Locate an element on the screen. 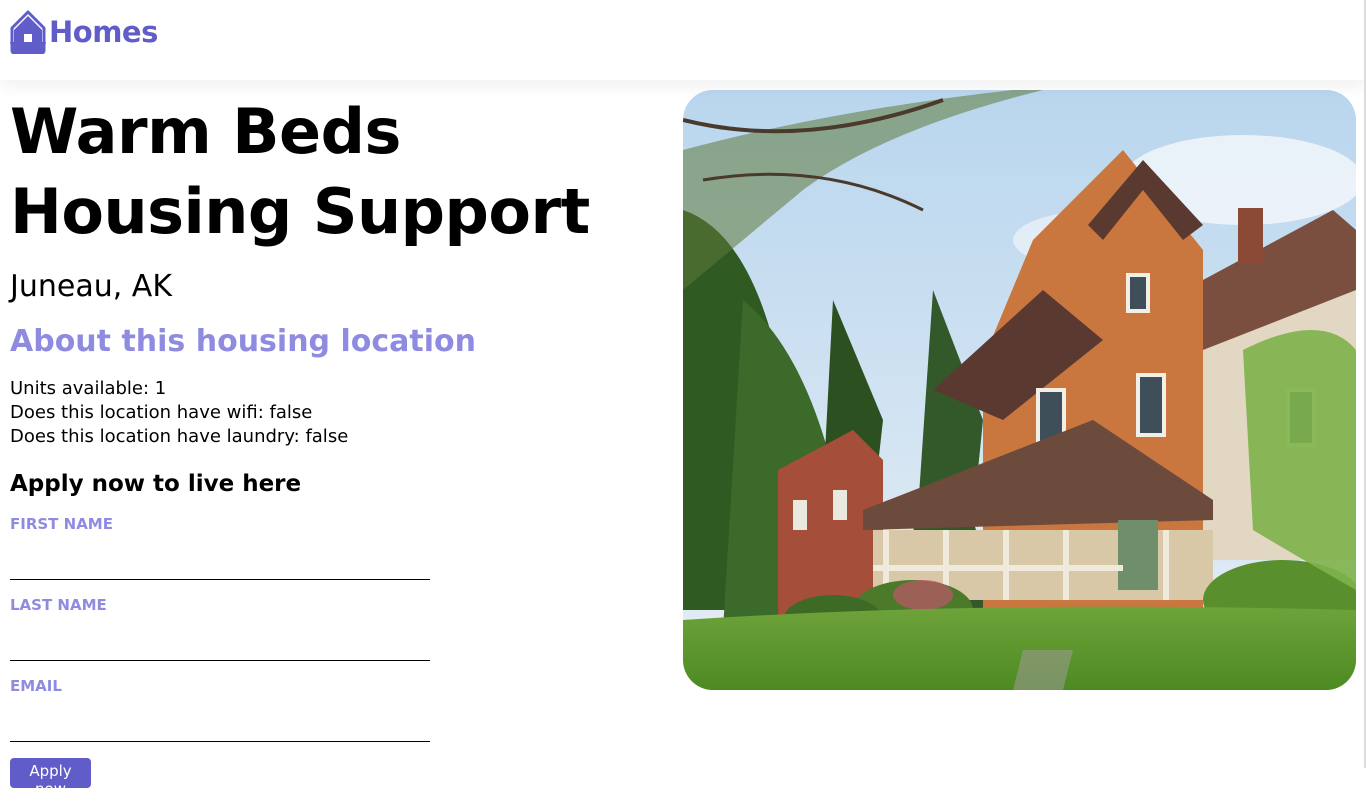  feature-wifi: Does this location have wifi: false is located at coordinates (161, 412).